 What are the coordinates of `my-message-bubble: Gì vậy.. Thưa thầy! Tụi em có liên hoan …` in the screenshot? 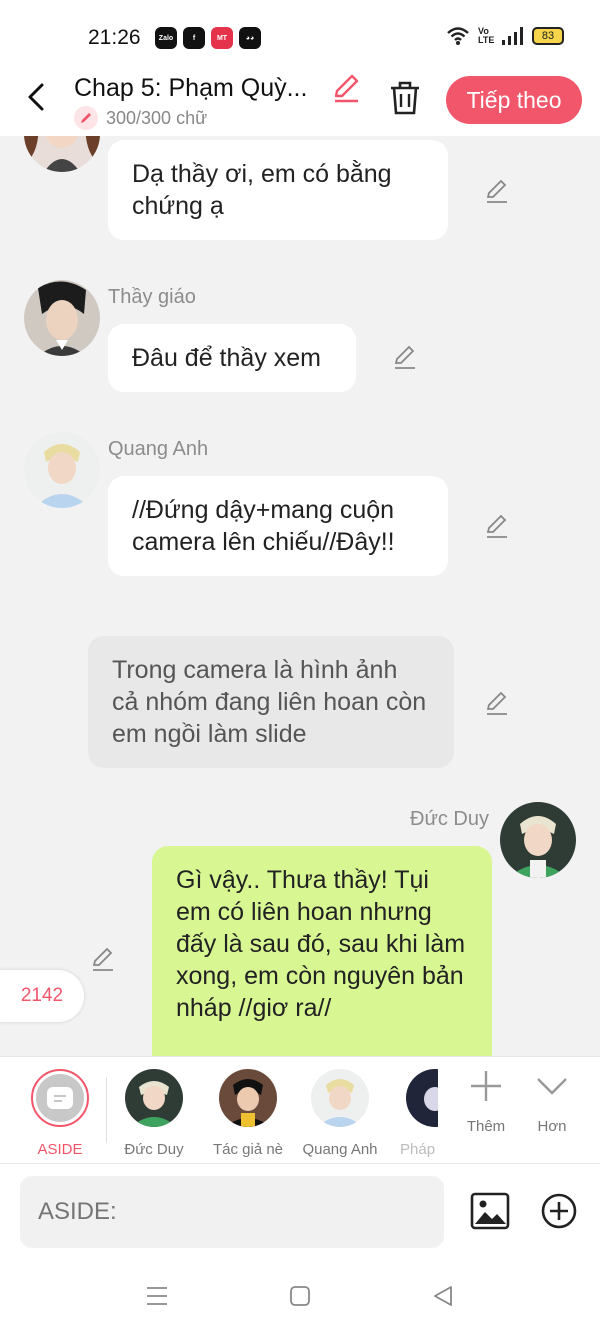 It's located at (322, 951).